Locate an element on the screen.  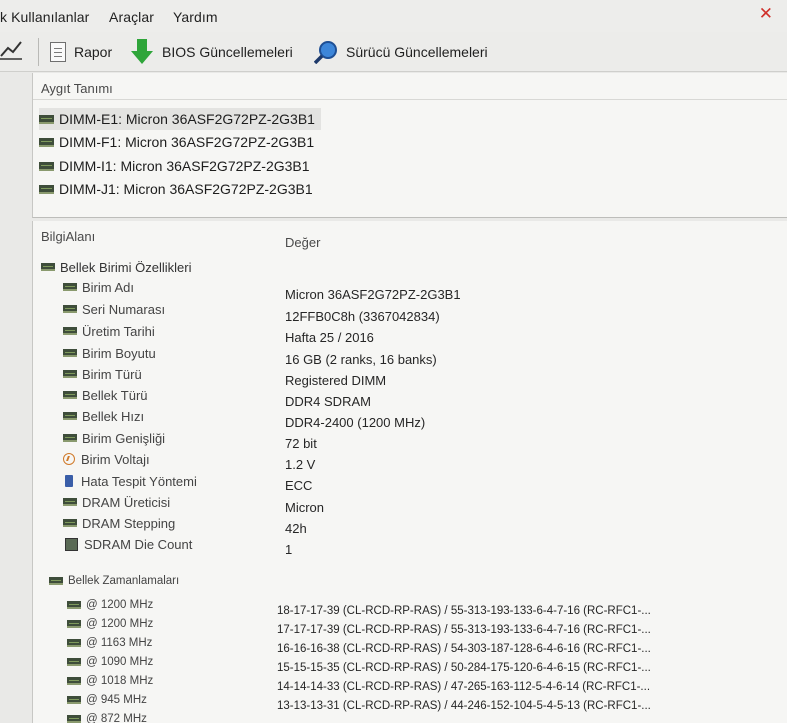
property-value: 12FFB0C8h (3367042834) is located at coordinates (362, 316).